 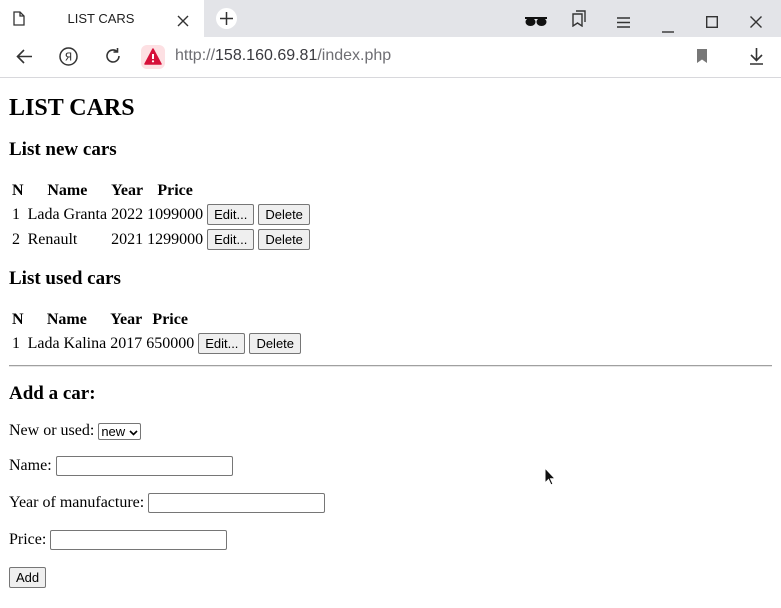 I want to click on year-row: Year of manufacture:, so click(x=167, y=503).